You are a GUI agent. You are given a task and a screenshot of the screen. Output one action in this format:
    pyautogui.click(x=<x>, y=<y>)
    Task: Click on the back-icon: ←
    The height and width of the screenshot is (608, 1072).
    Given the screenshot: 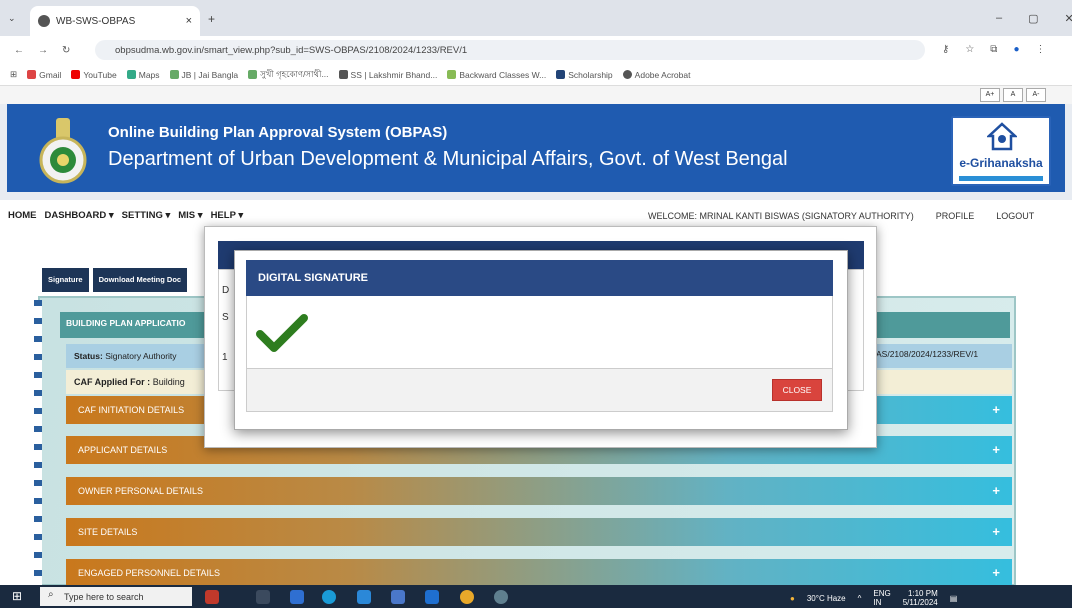 What is the action you would take?
    pyautogui.click(x=19, y=50)
    